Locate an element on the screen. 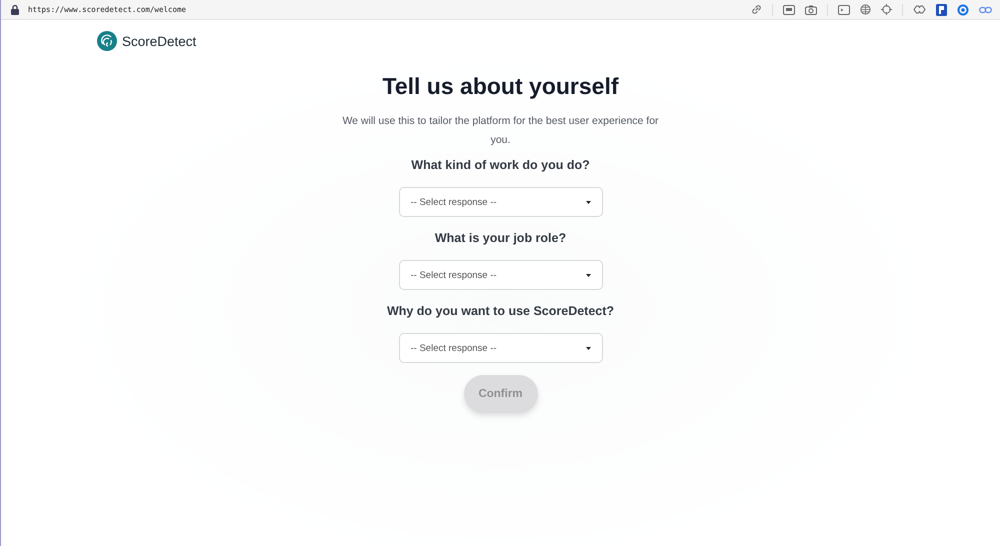 The image size is (1000, 546). terminal-icon is located at coordinates (844, 9).